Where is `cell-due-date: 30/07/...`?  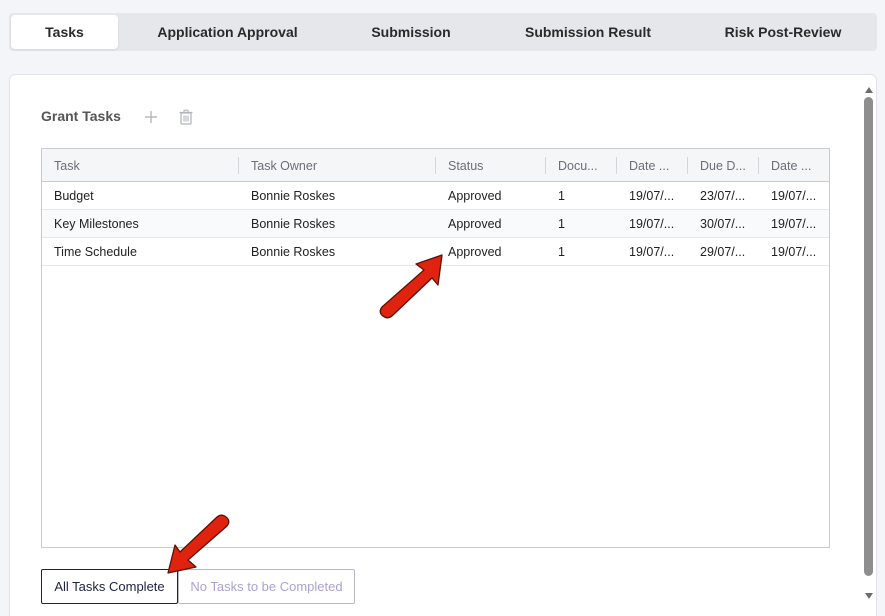
cell-due-date: 30/07/... is located at coordinates (723, 224).